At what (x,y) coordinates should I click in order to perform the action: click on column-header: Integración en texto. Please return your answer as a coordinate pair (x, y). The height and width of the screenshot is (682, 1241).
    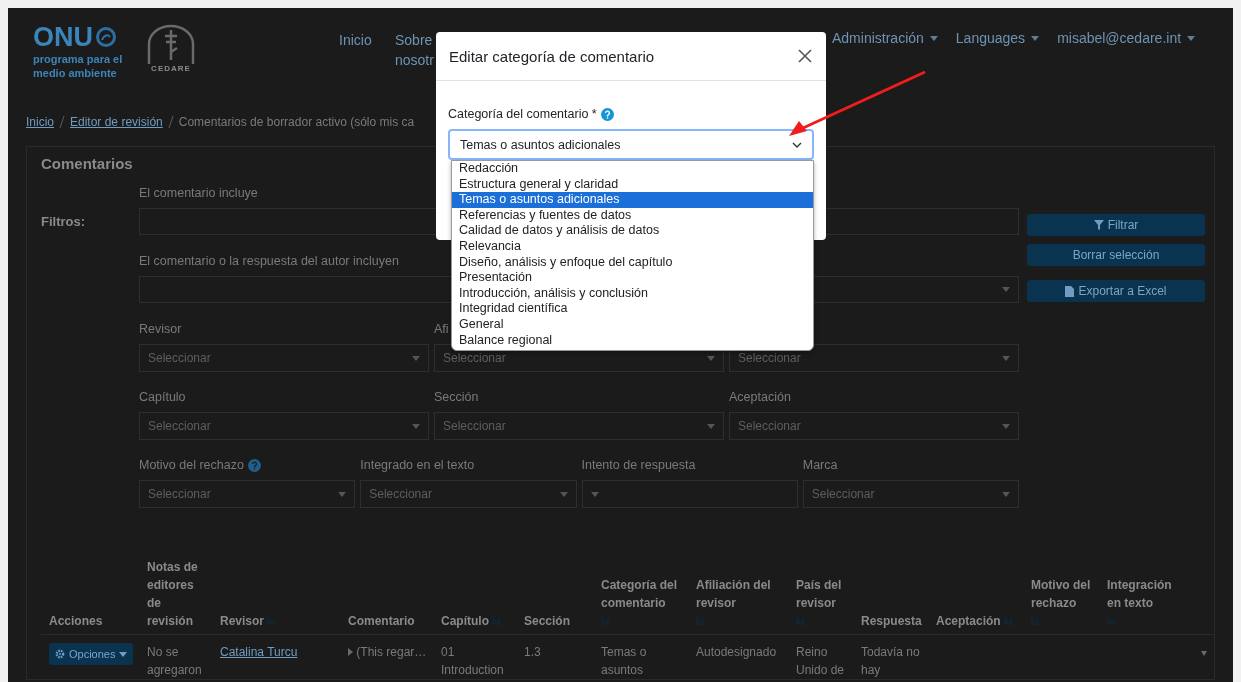
    Looking at the image, I should click on (1146, 594).